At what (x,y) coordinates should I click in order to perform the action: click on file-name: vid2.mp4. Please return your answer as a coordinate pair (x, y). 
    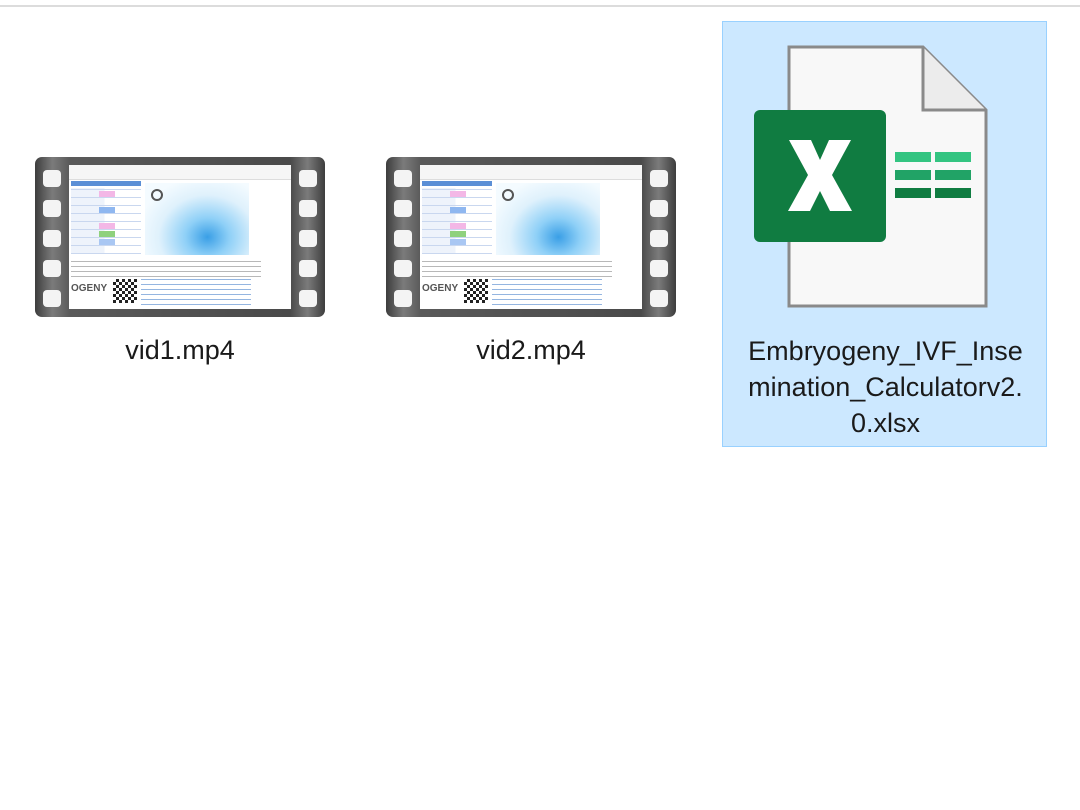
    Looking at the image, I should click on (531, 350).